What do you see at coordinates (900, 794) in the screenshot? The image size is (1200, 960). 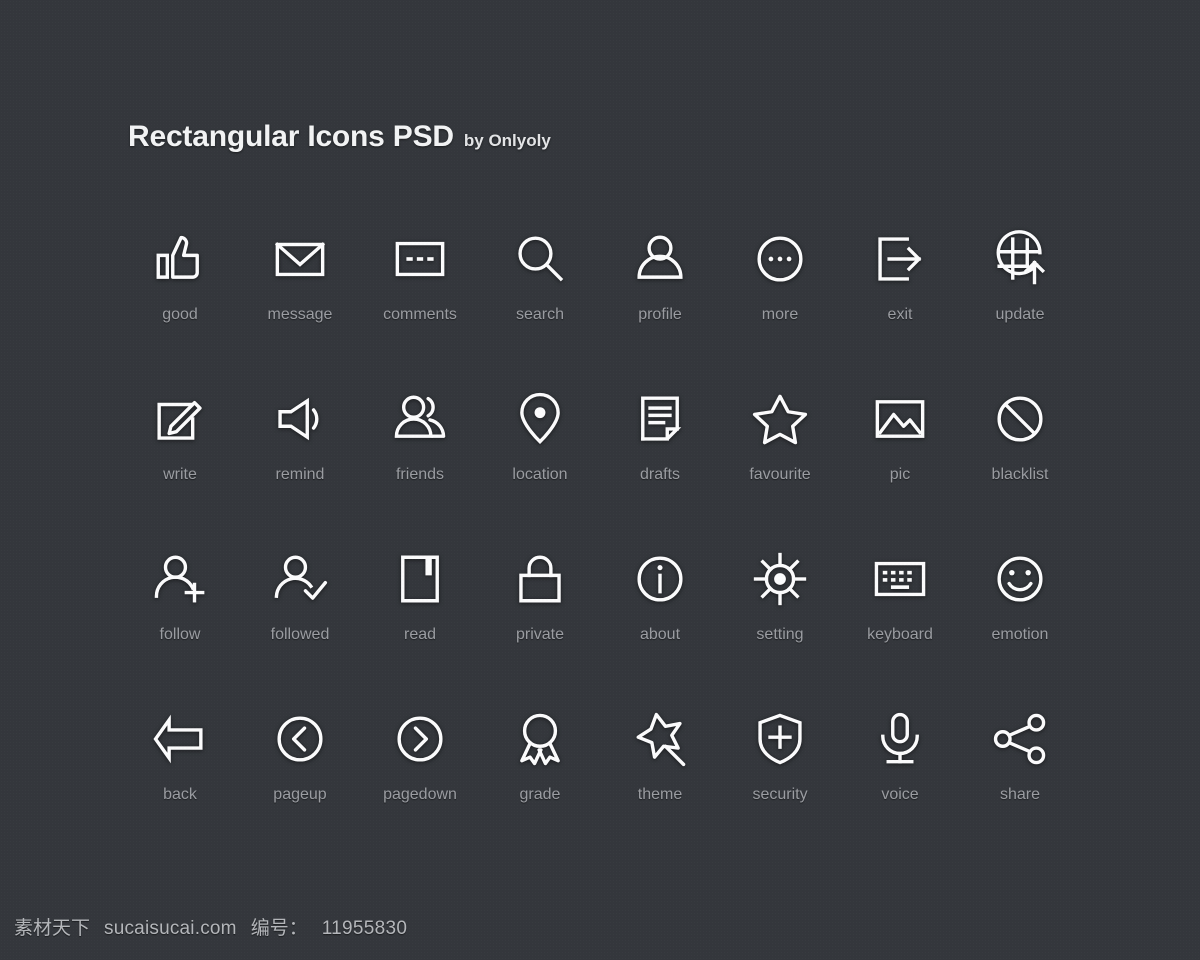 I see `icon-label: voice` at bounding box center [900, 794].